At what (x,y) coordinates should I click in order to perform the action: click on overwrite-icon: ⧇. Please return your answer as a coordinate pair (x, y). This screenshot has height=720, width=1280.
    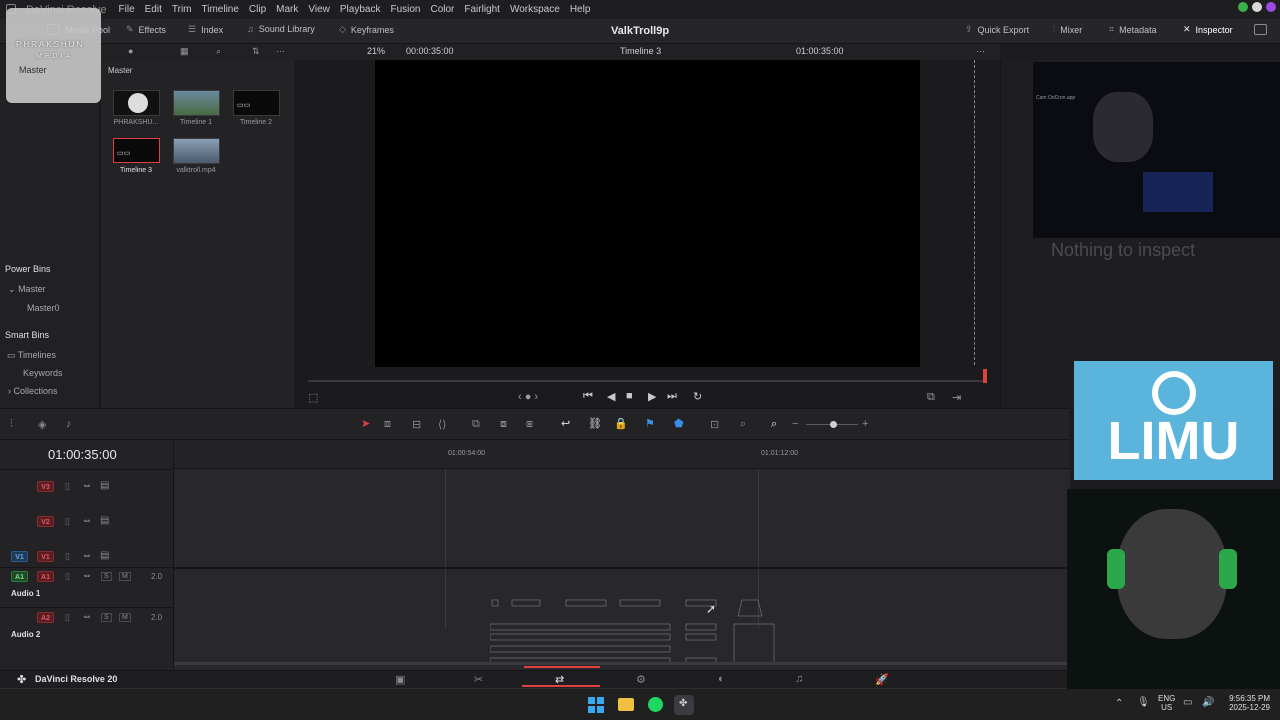
    Looking at the image, I should click on (503, 424).